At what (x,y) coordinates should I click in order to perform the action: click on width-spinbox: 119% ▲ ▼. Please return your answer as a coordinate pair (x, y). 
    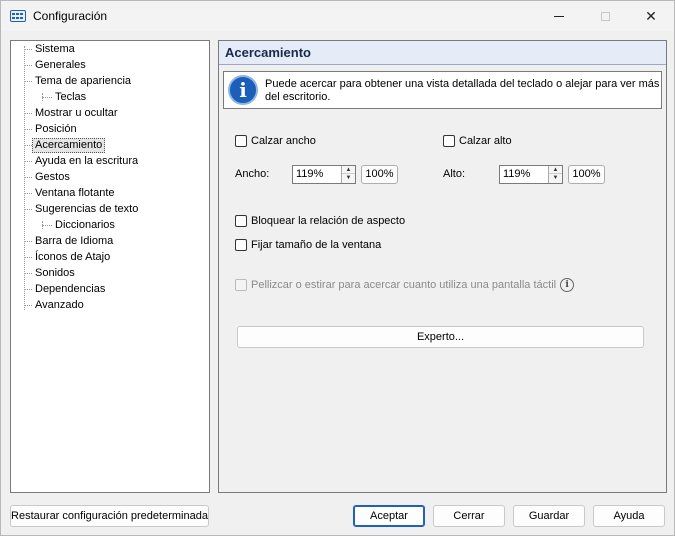
    Looking at the image, I should click on (324, 174).